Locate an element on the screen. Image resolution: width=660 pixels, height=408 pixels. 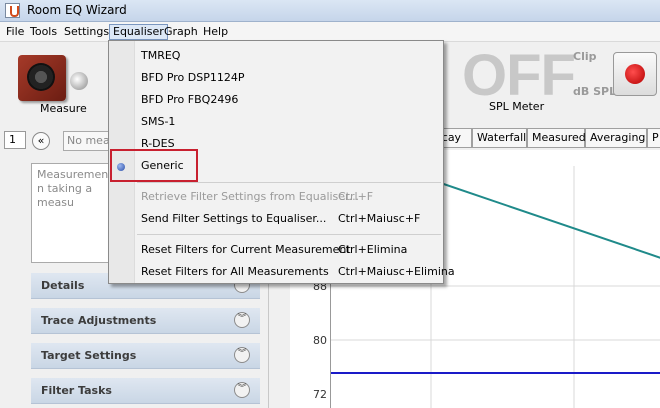
db-spl-label: dB SPL is located at coordinates (595, 91).